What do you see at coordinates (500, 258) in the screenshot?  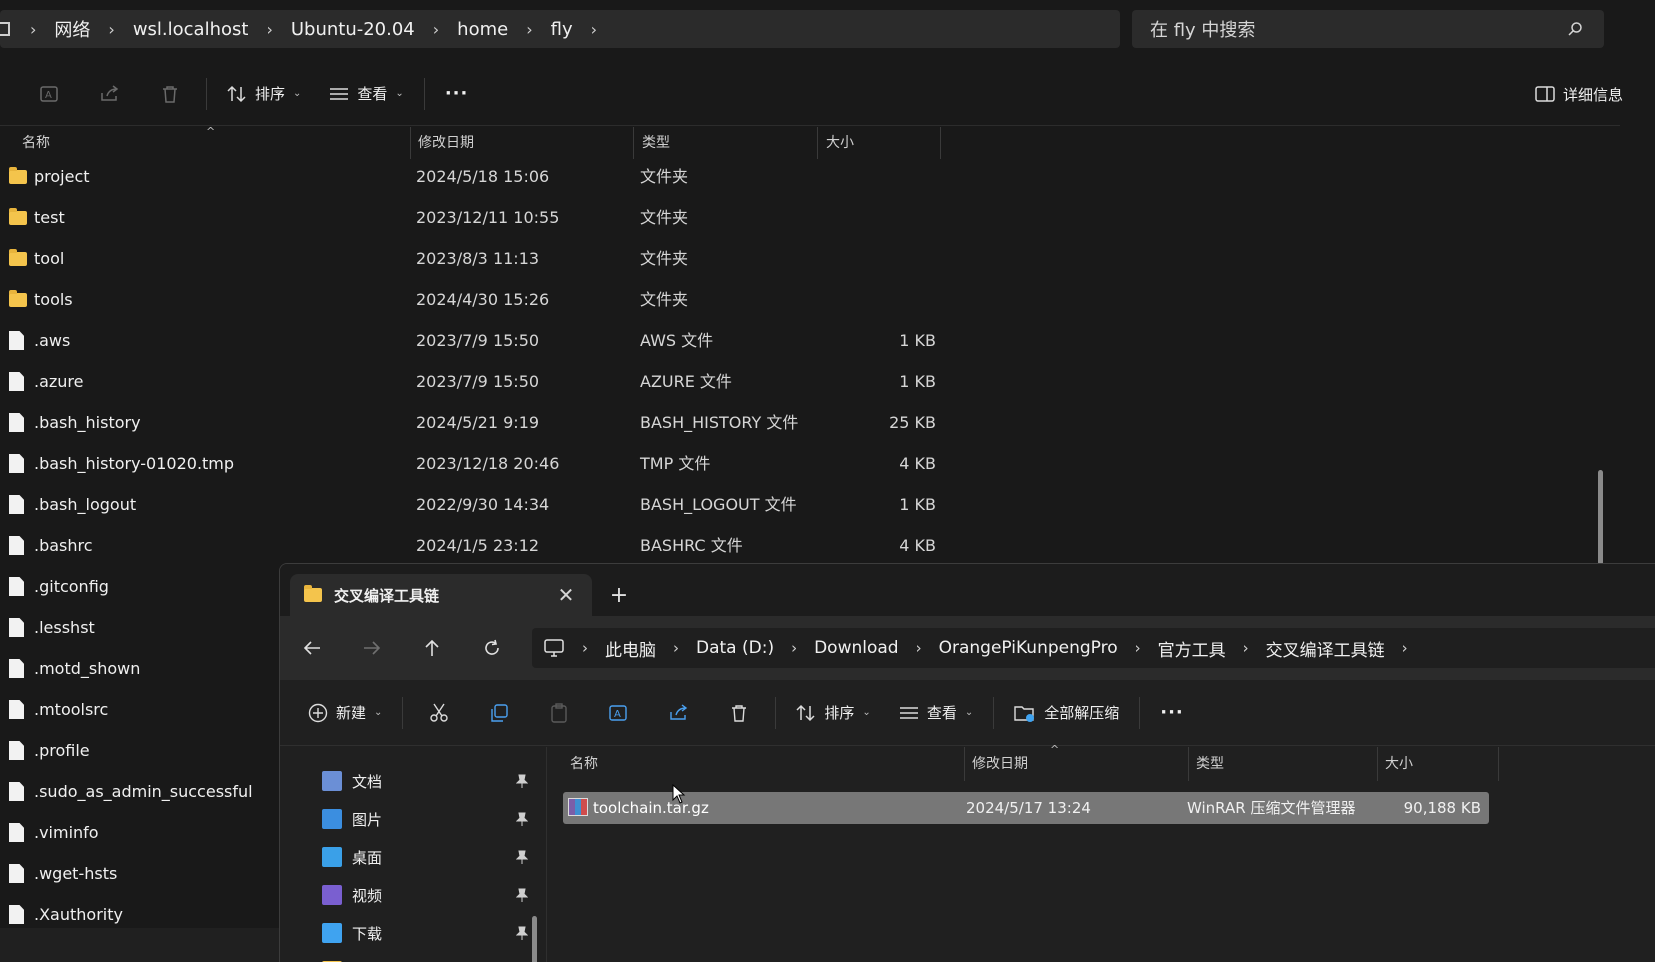 I see `file-row: tool 2023/8/3 11:13 文件夹` at bounding box center [500, 258].